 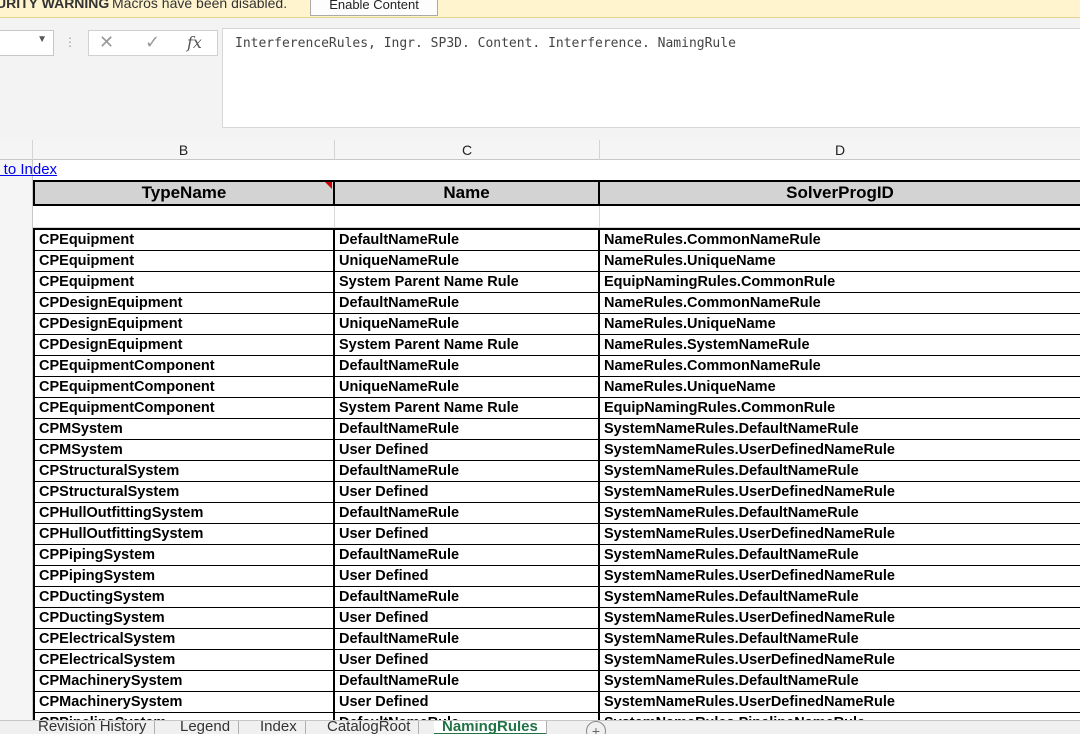 What do you see at coordinates (840, 150) in the screenshot?
I see `column-header-d: D` at bounding box center [840, 150].